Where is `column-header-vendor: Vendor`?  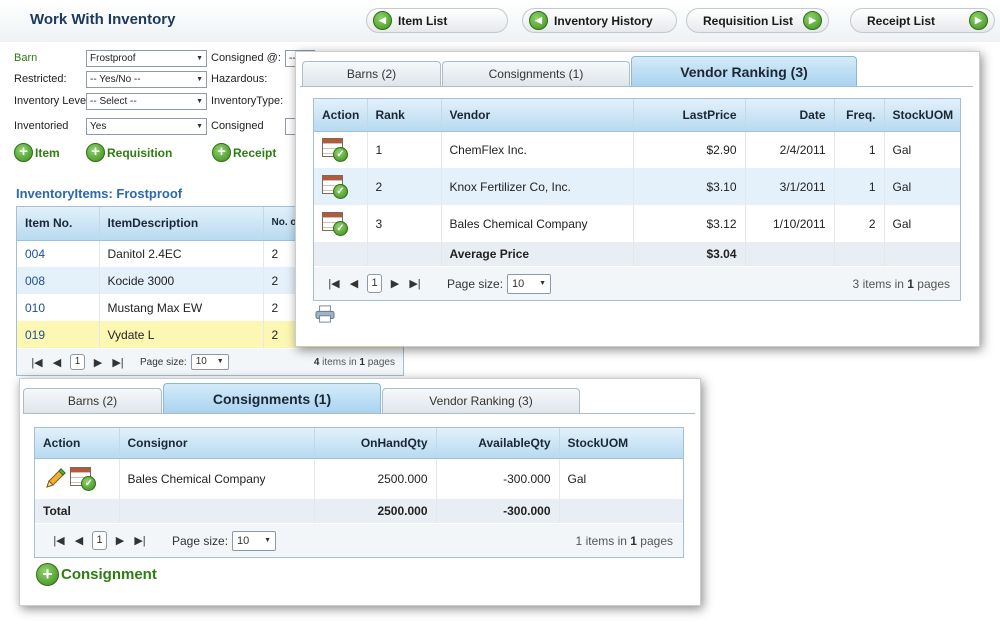 column-header-vendor: Vendor is located at coordinates (537, 115).